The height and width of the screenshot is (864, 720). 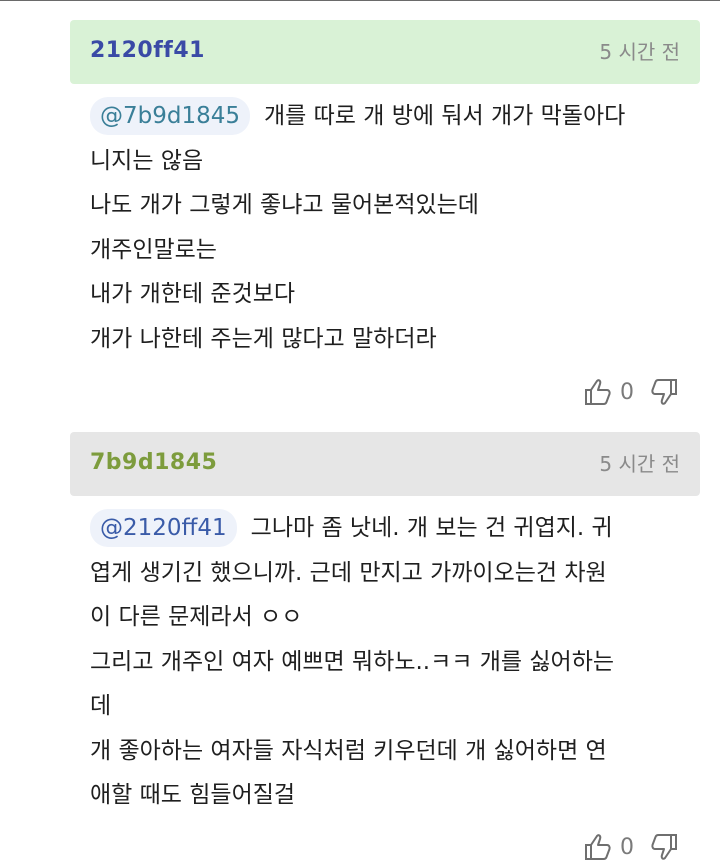 I want to click on comment-line: 그나마 좀 낫네. 개 보는 건 귀엽지. 귀, so click(x=431, y=528).